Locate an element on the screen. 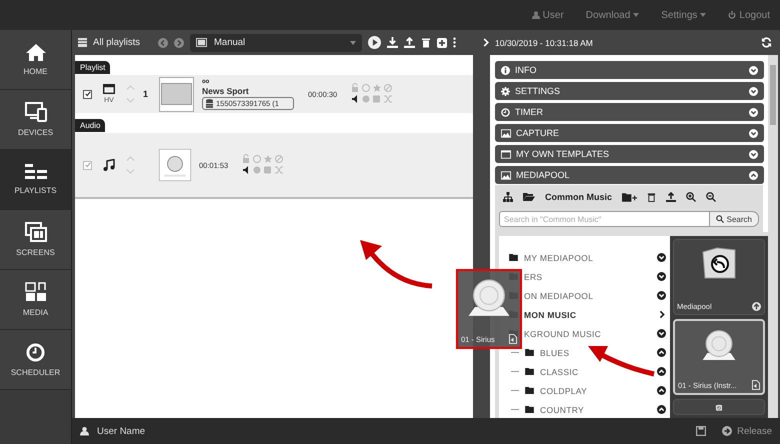 This screenshot has width=780, height=444. accordion-header: MY OWN TEMPLATES is located at coordinates (629, 154).